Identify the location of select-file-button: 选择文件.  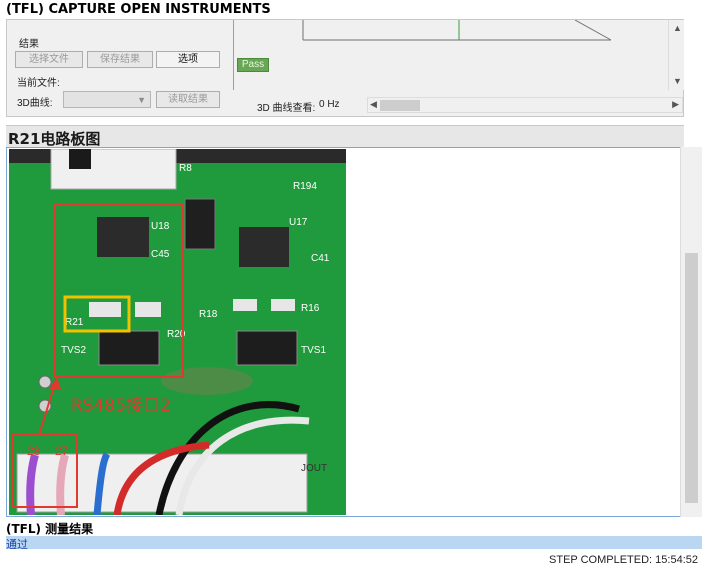
(49, 59).